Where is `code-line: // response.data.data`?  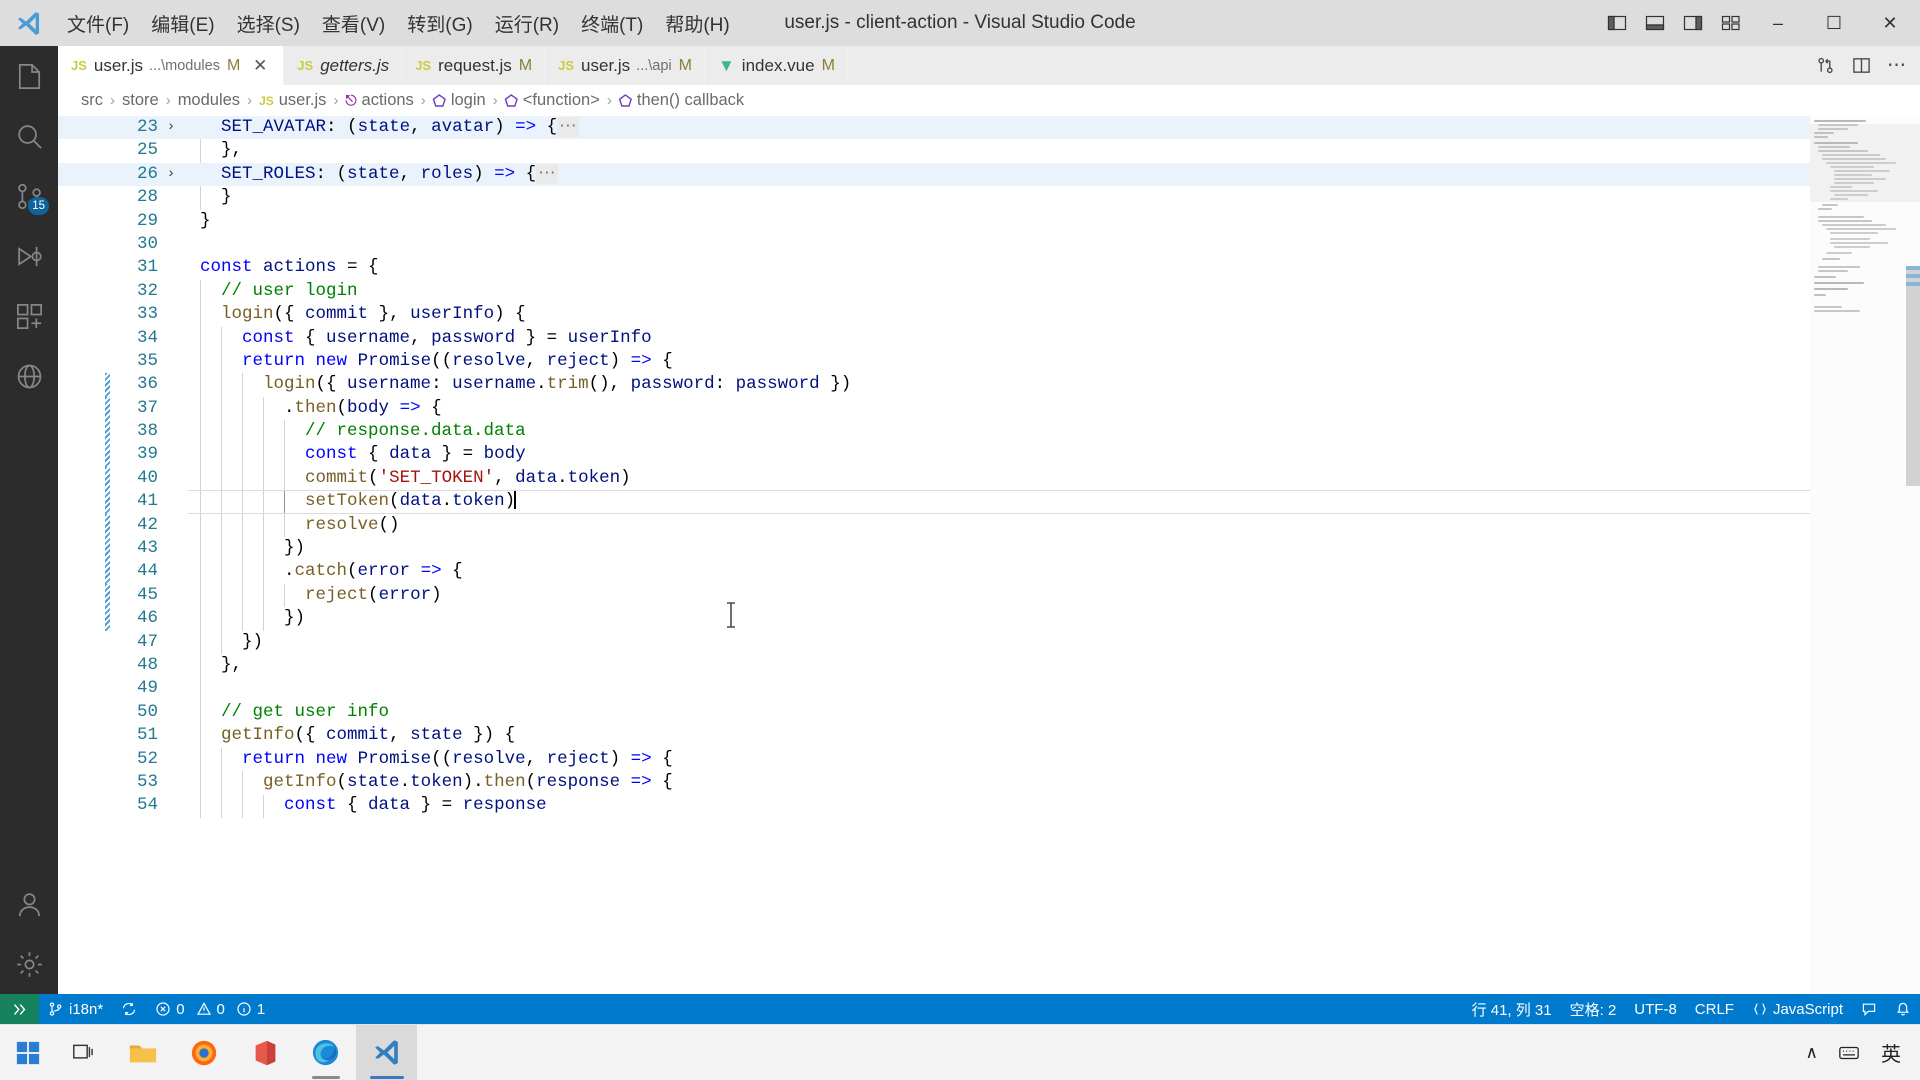 code-line: // response.data.data is located at coordinates (999, 431).